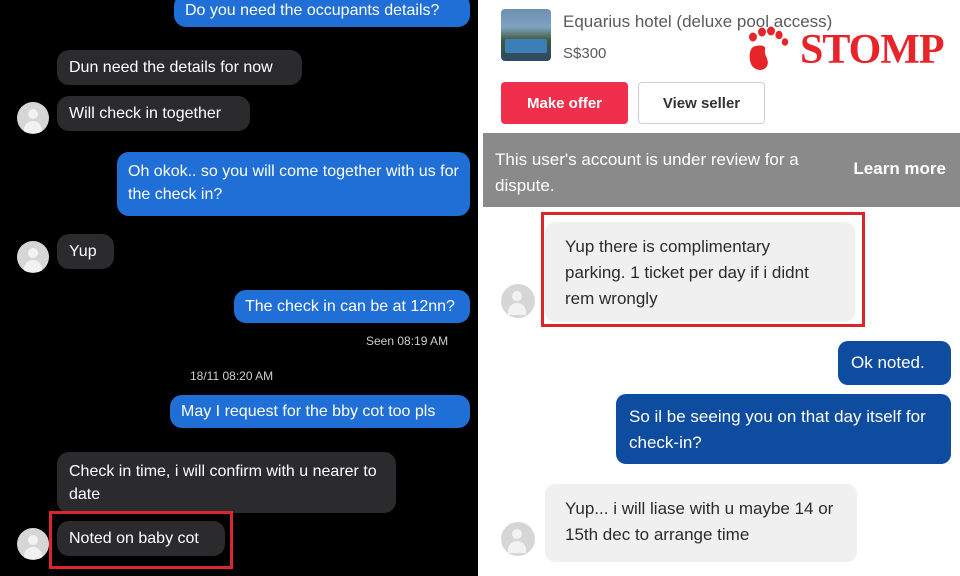 This screenshot has height=576, width=960. Describe the element at coordinates (153, 113) in the screenshot. I see `chat-bubble-incoming: Will check in together` at that location.